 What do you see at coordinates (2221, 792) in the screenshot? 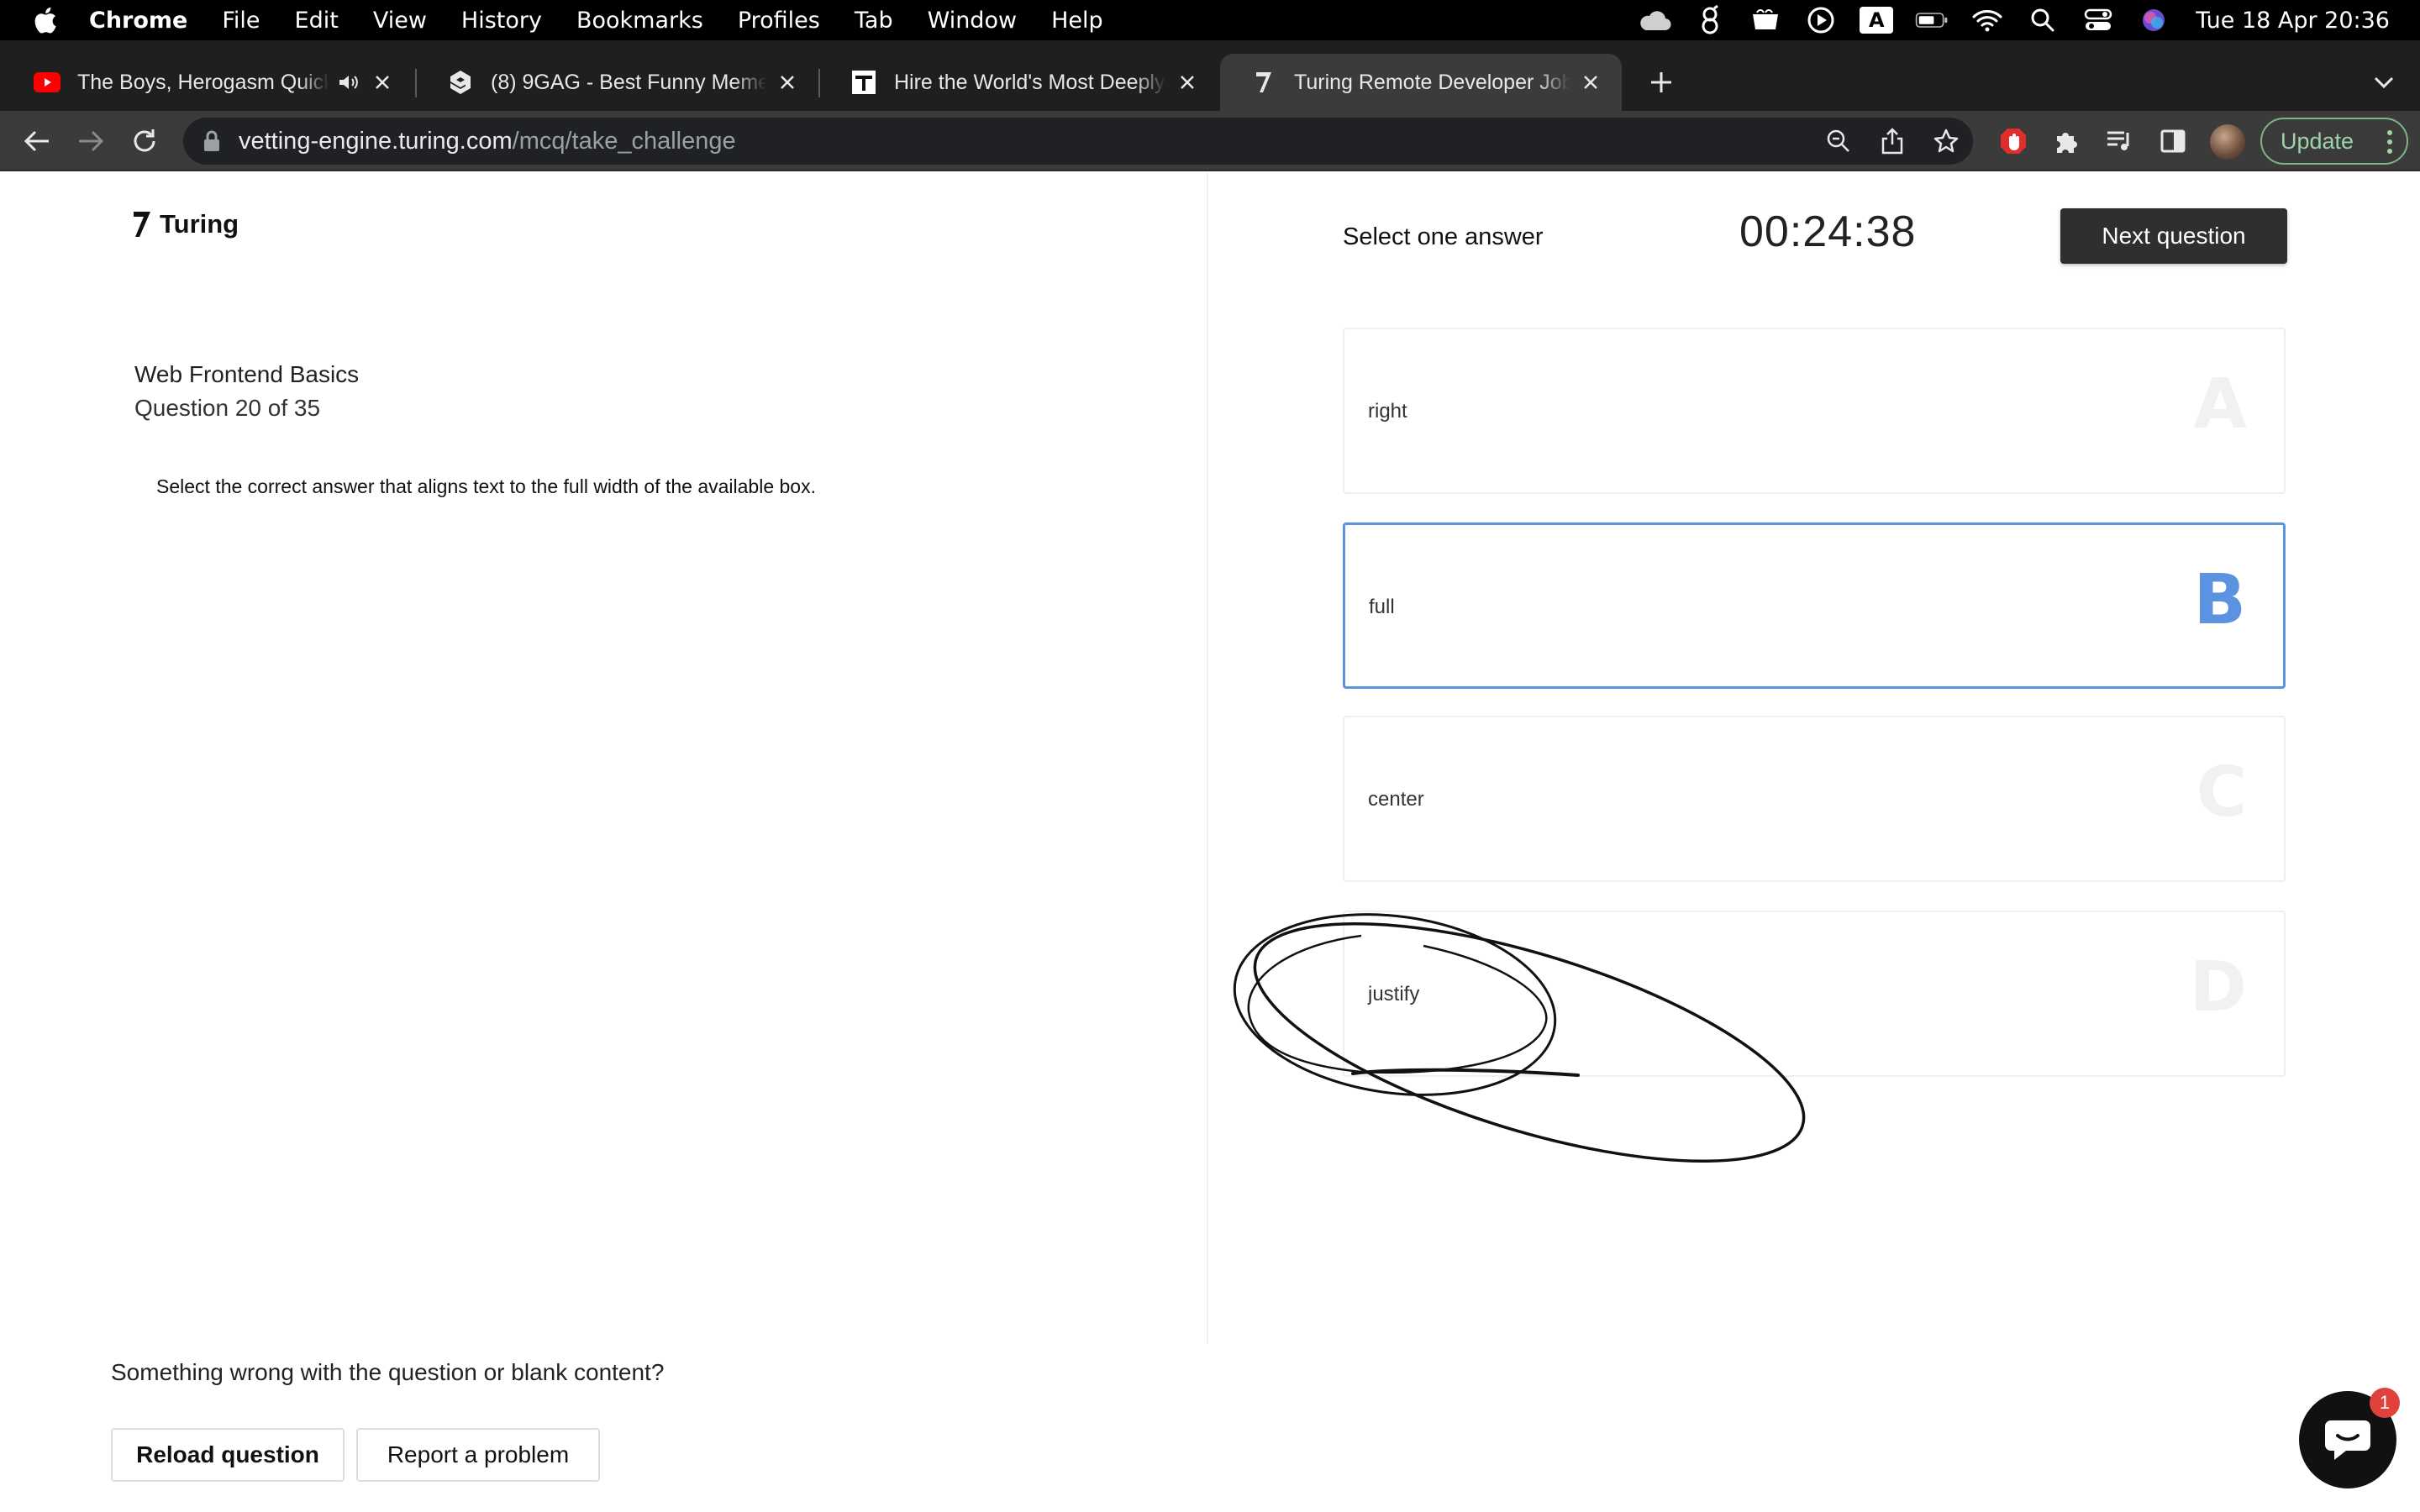
I see `option-letter: C` at bounding box center [2221, 792].